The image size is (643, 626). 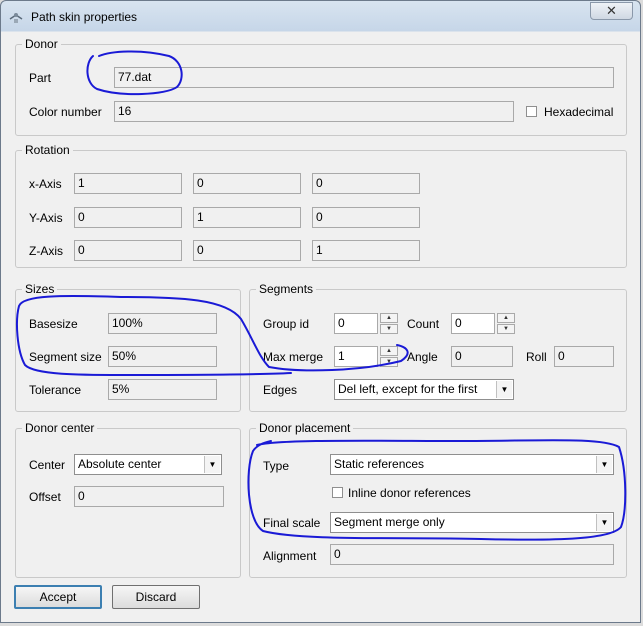 What do you see at coordinates (46, 218) in the screenshot?
I see `y-axis-label: Y-Axis` at bounding box center [46, 218].